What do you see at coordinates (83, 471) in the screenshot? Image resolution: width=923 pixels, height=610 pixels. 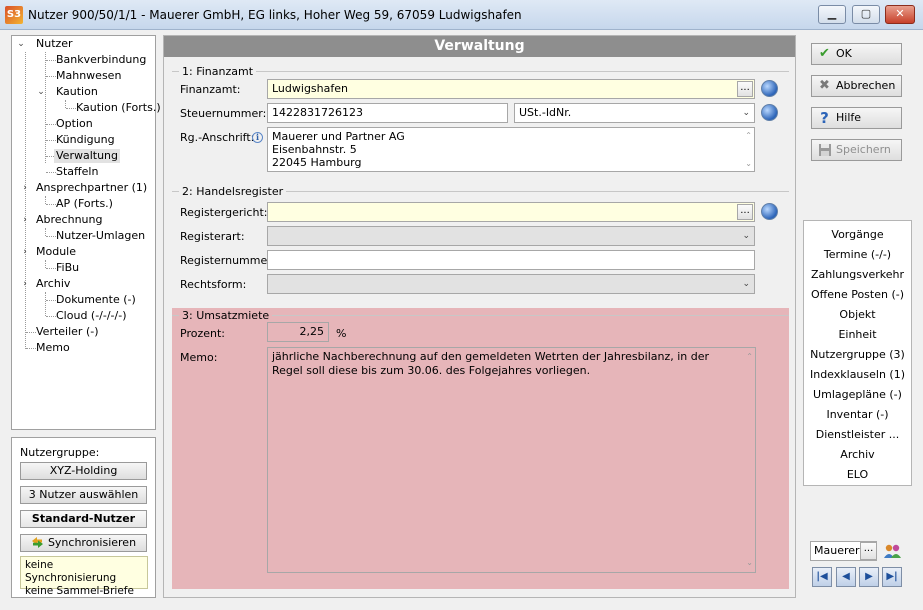 I see `holding-button: XYZ-Holding` at bounding box center [83, 471].